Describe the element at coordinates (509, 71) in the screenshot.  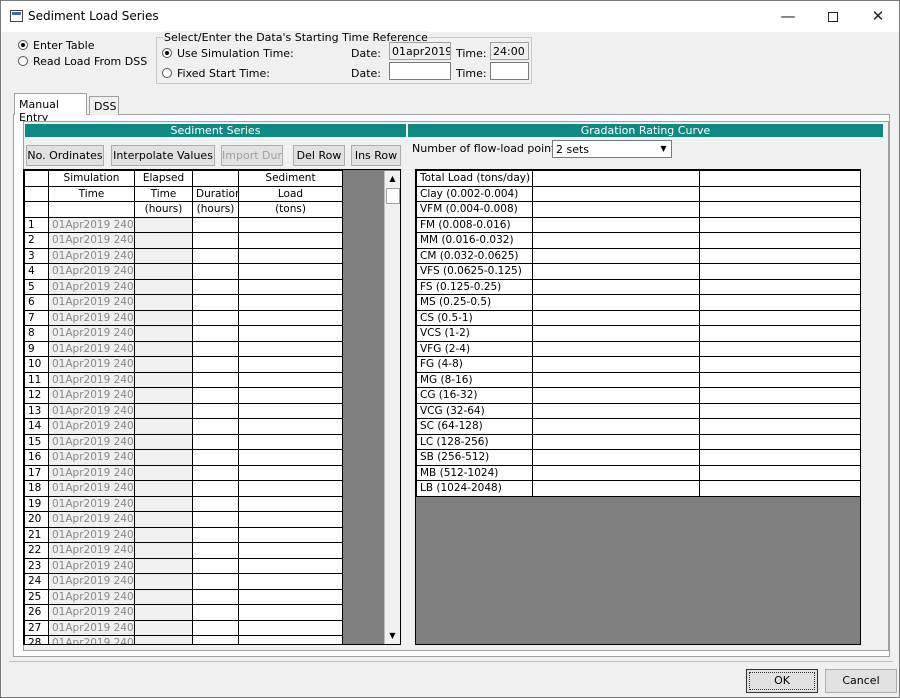
I see `fixed-time-field` at that location.